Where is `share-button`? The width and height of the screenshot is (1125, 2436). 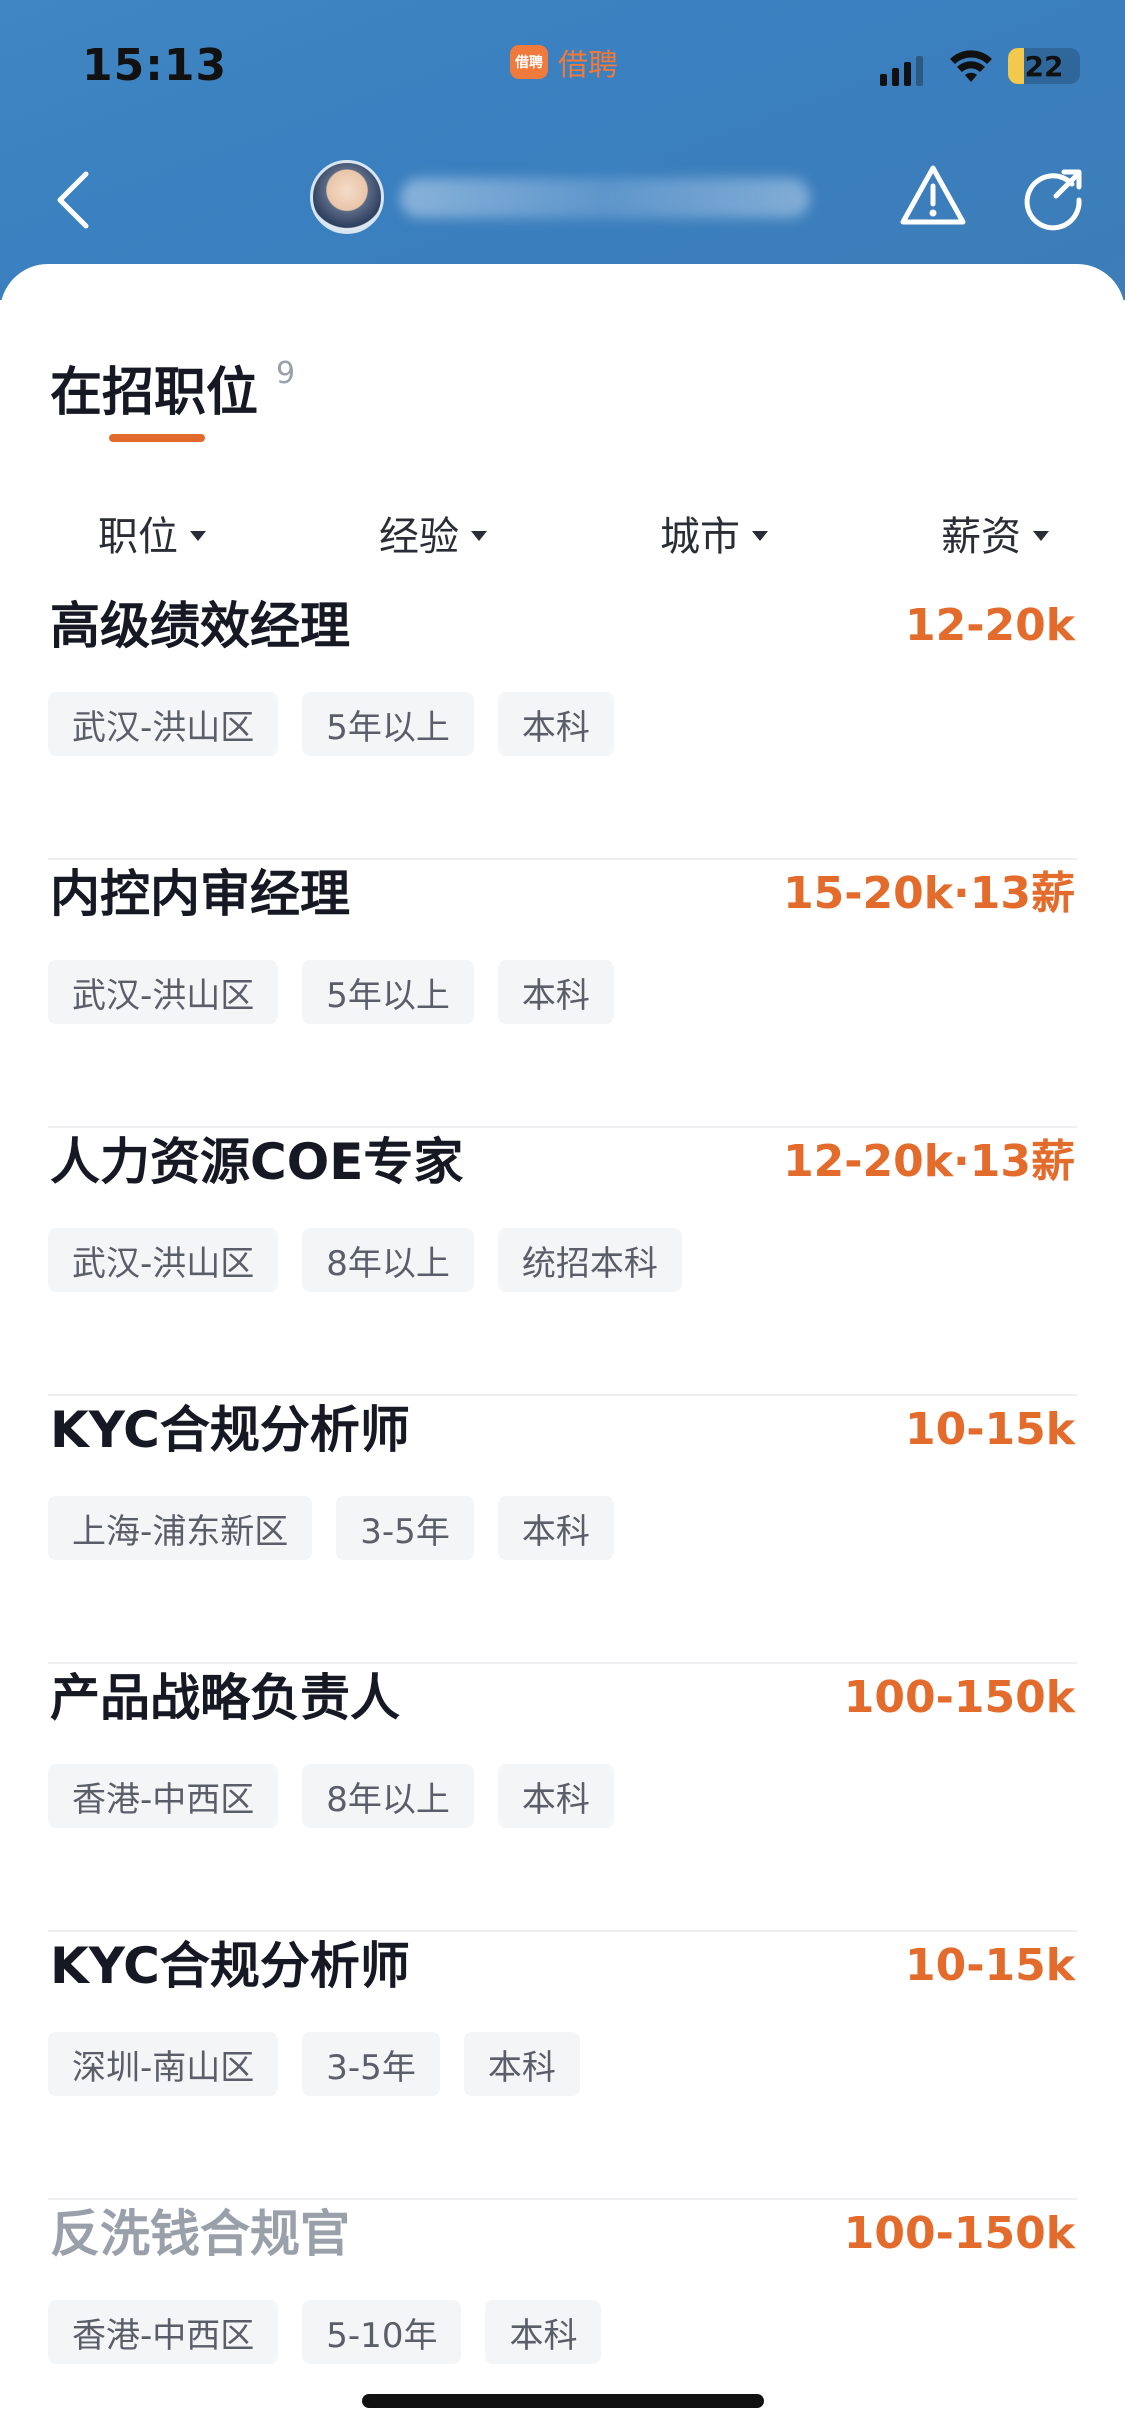
share-button is located at coordinates (1053, 197).